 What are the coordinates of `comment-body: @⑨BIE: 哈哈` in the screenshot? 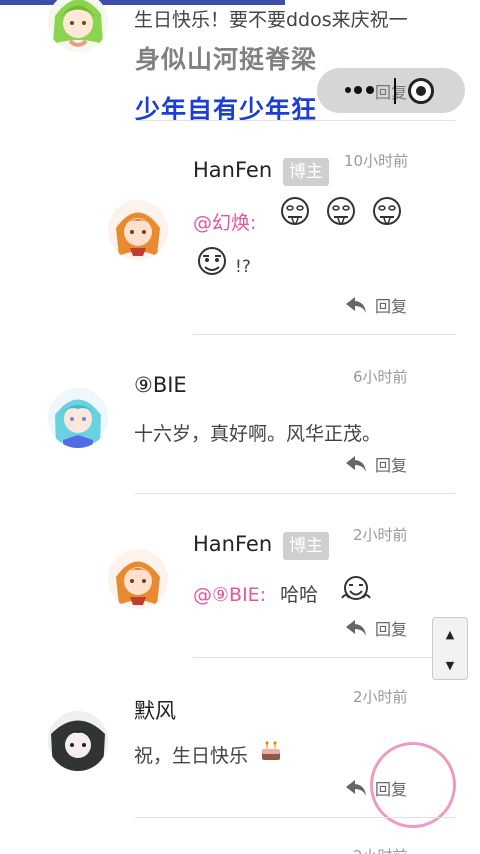 It's located at (255, 593).